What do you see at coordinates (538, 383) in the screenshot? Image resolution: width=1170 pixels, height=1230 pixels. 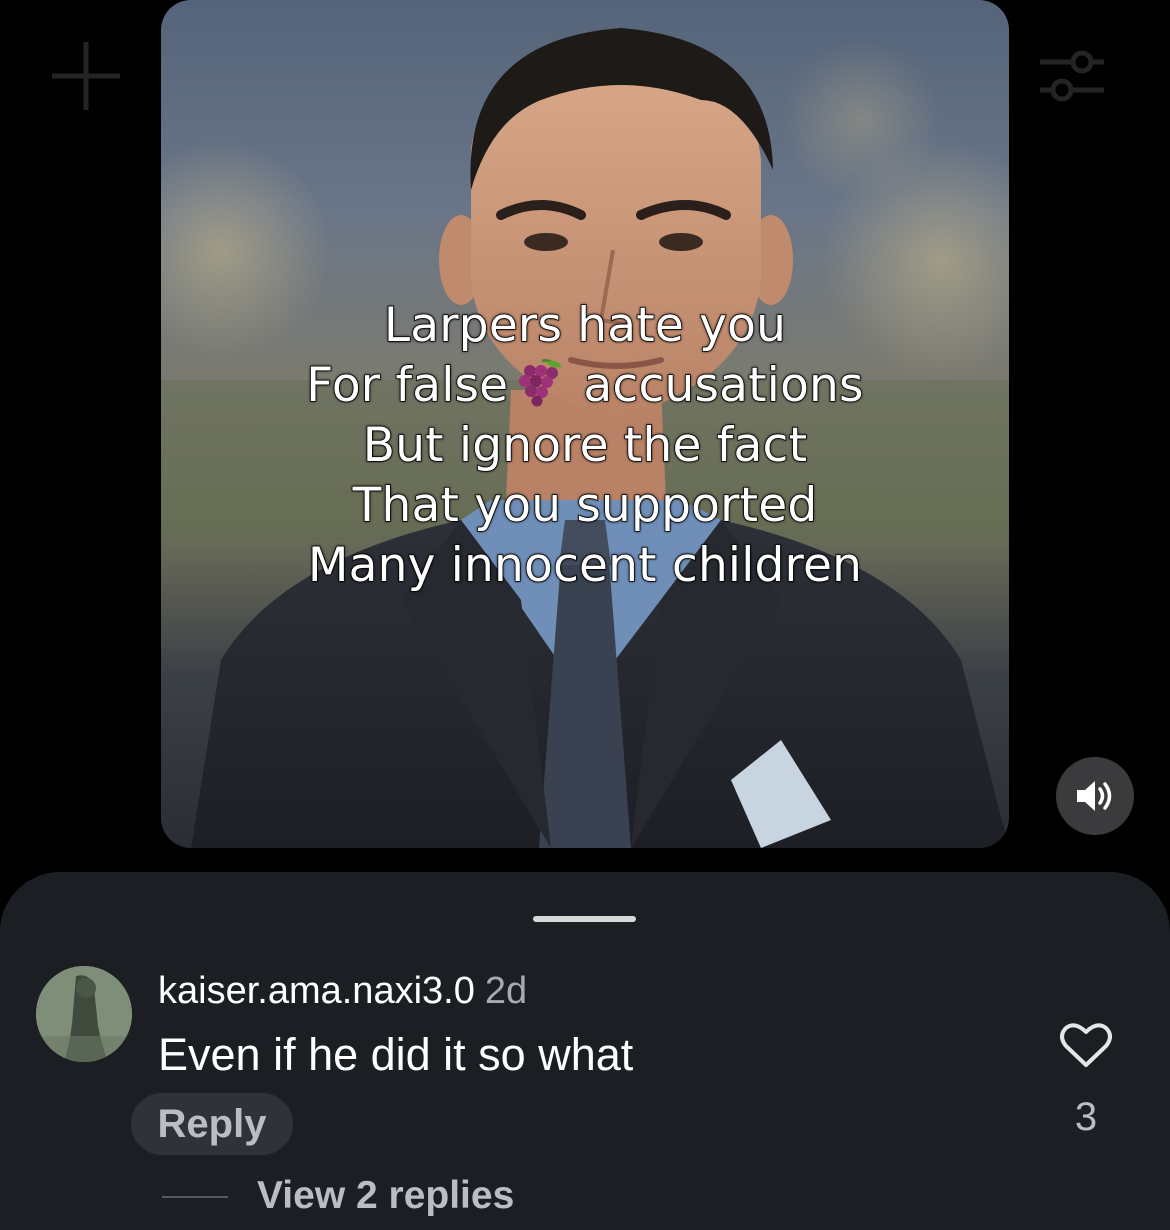 I see `grapes-emoji-icon` at bounding box center [538, 383].